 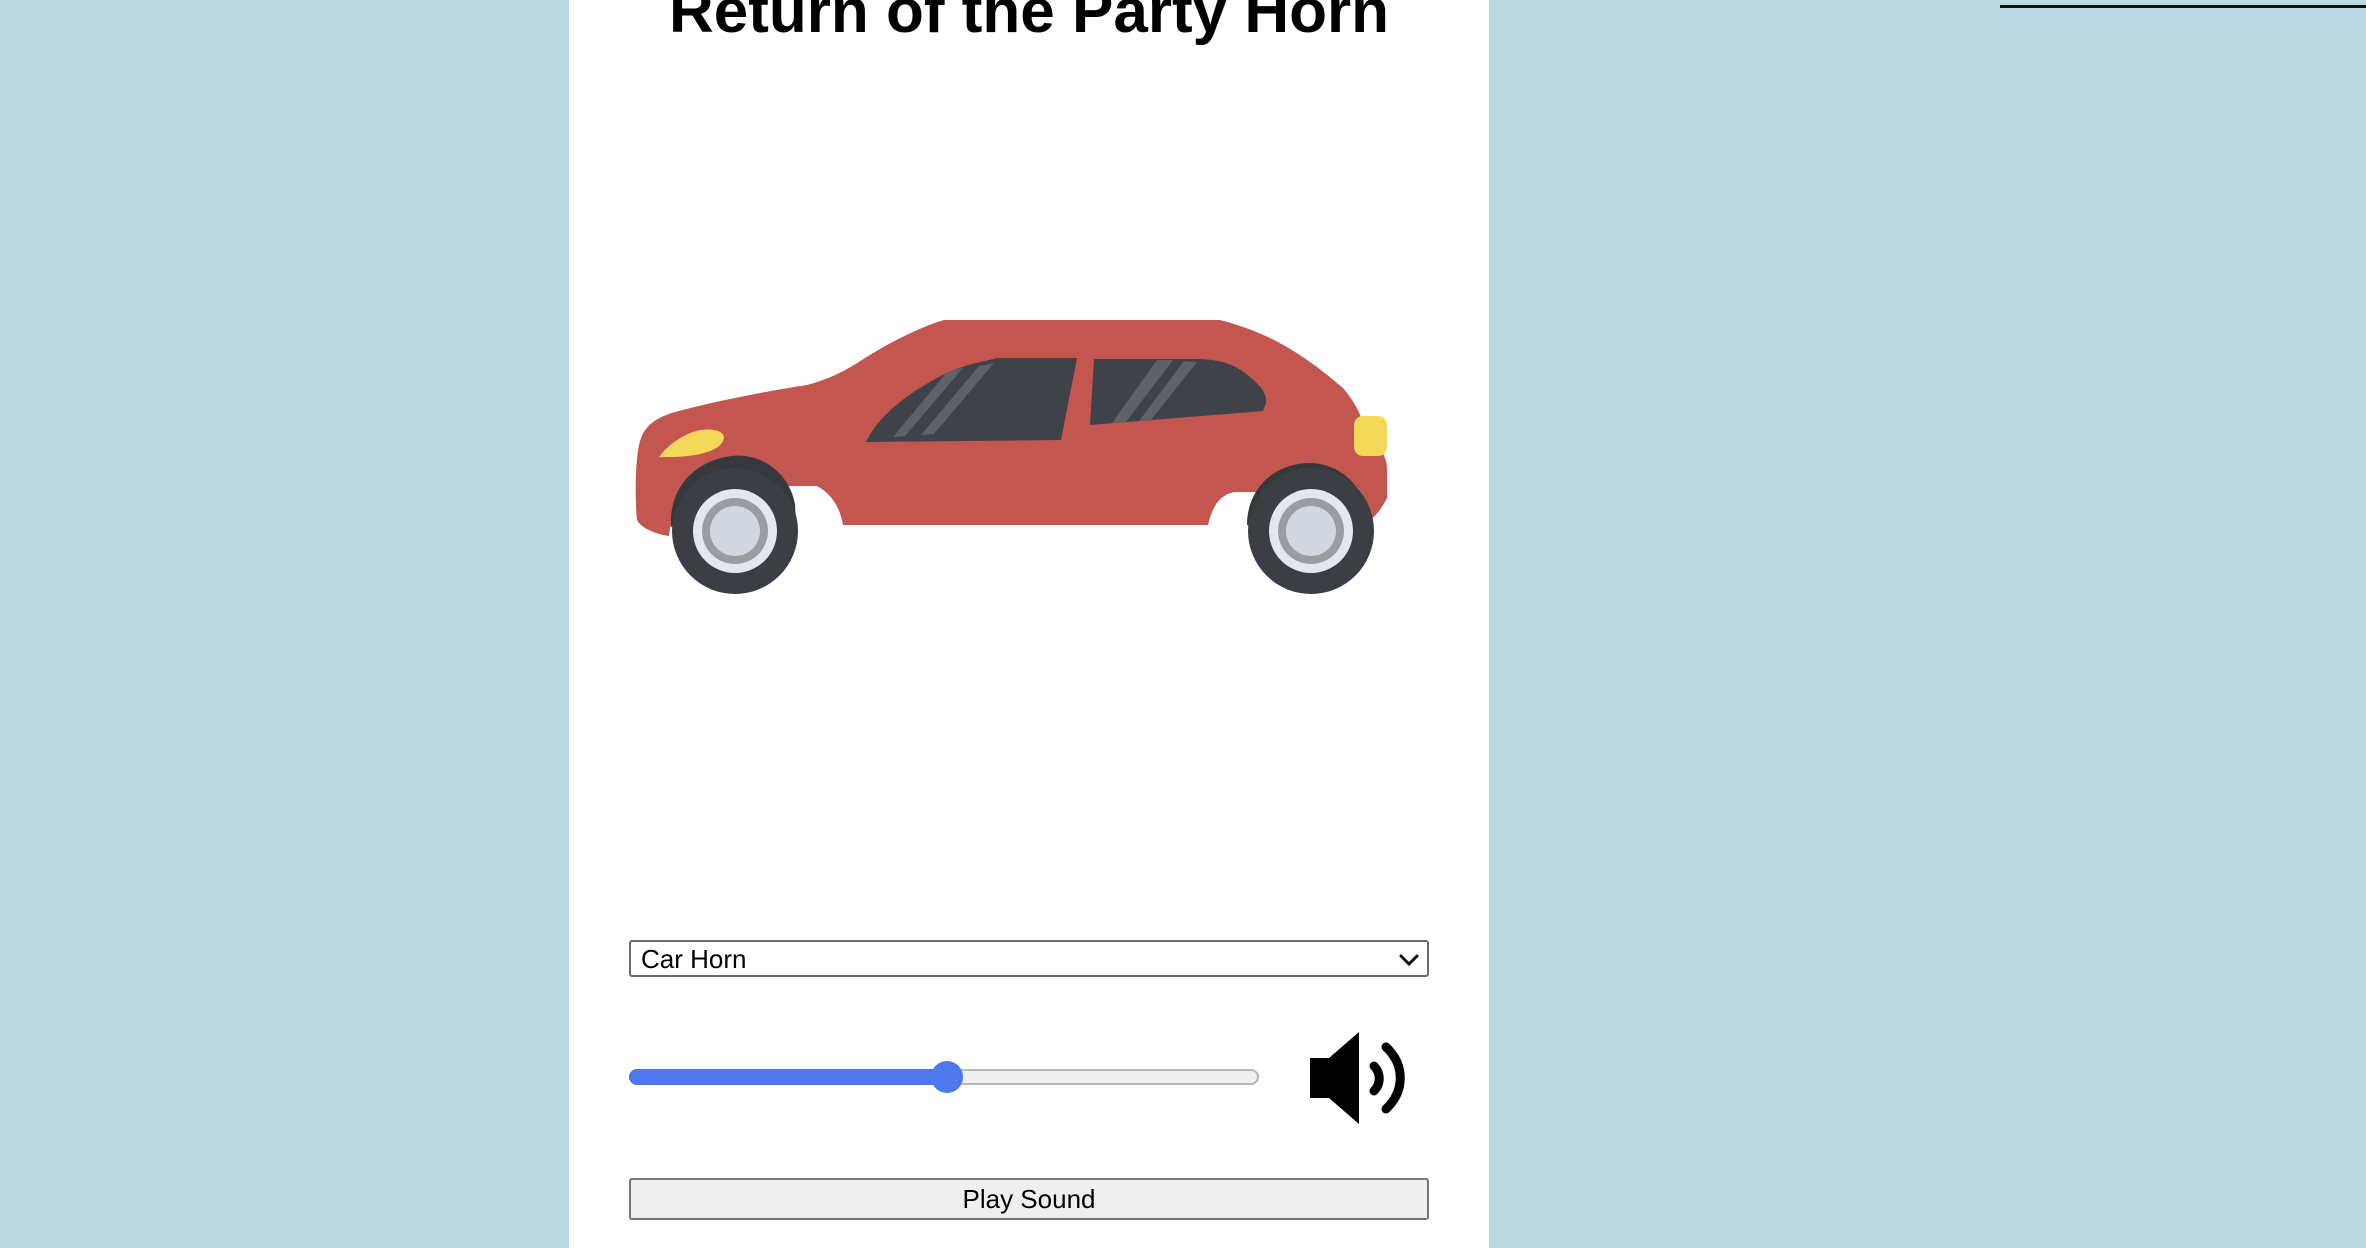 I want to click on page-title: Return of the Party Horn, so click(x=1029, y=23).